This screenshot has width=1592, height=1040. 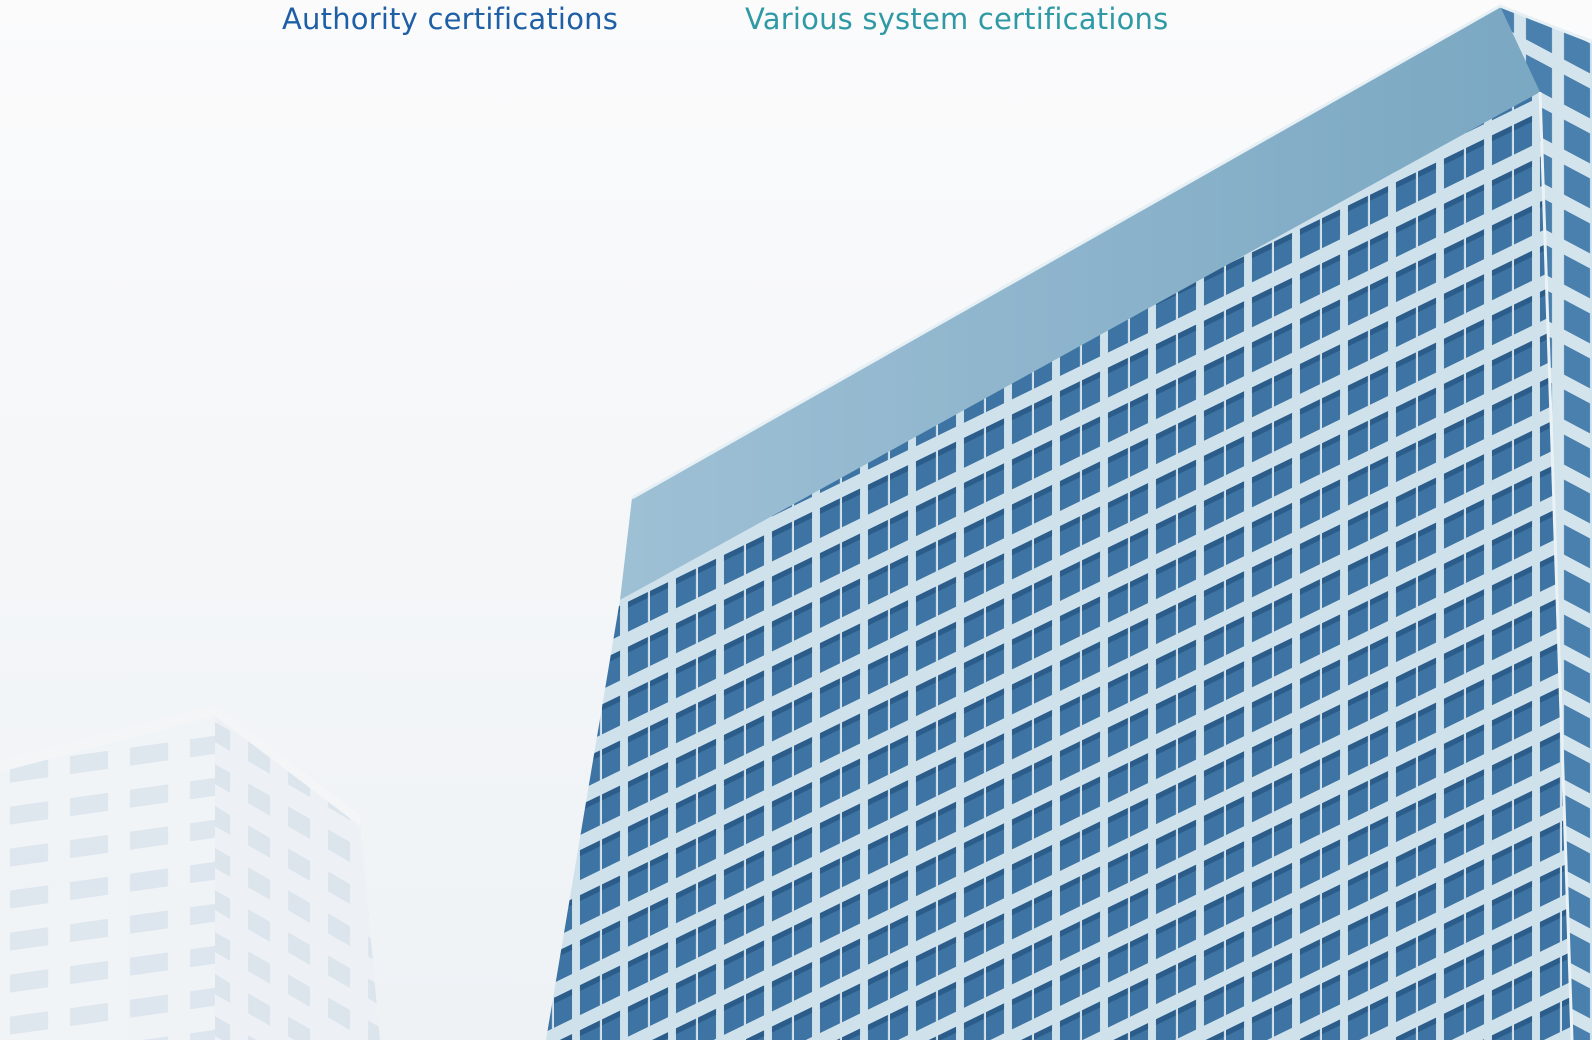 I want to click on tab-authority-certifications: Authority certifications, so click(x=450, y=19).